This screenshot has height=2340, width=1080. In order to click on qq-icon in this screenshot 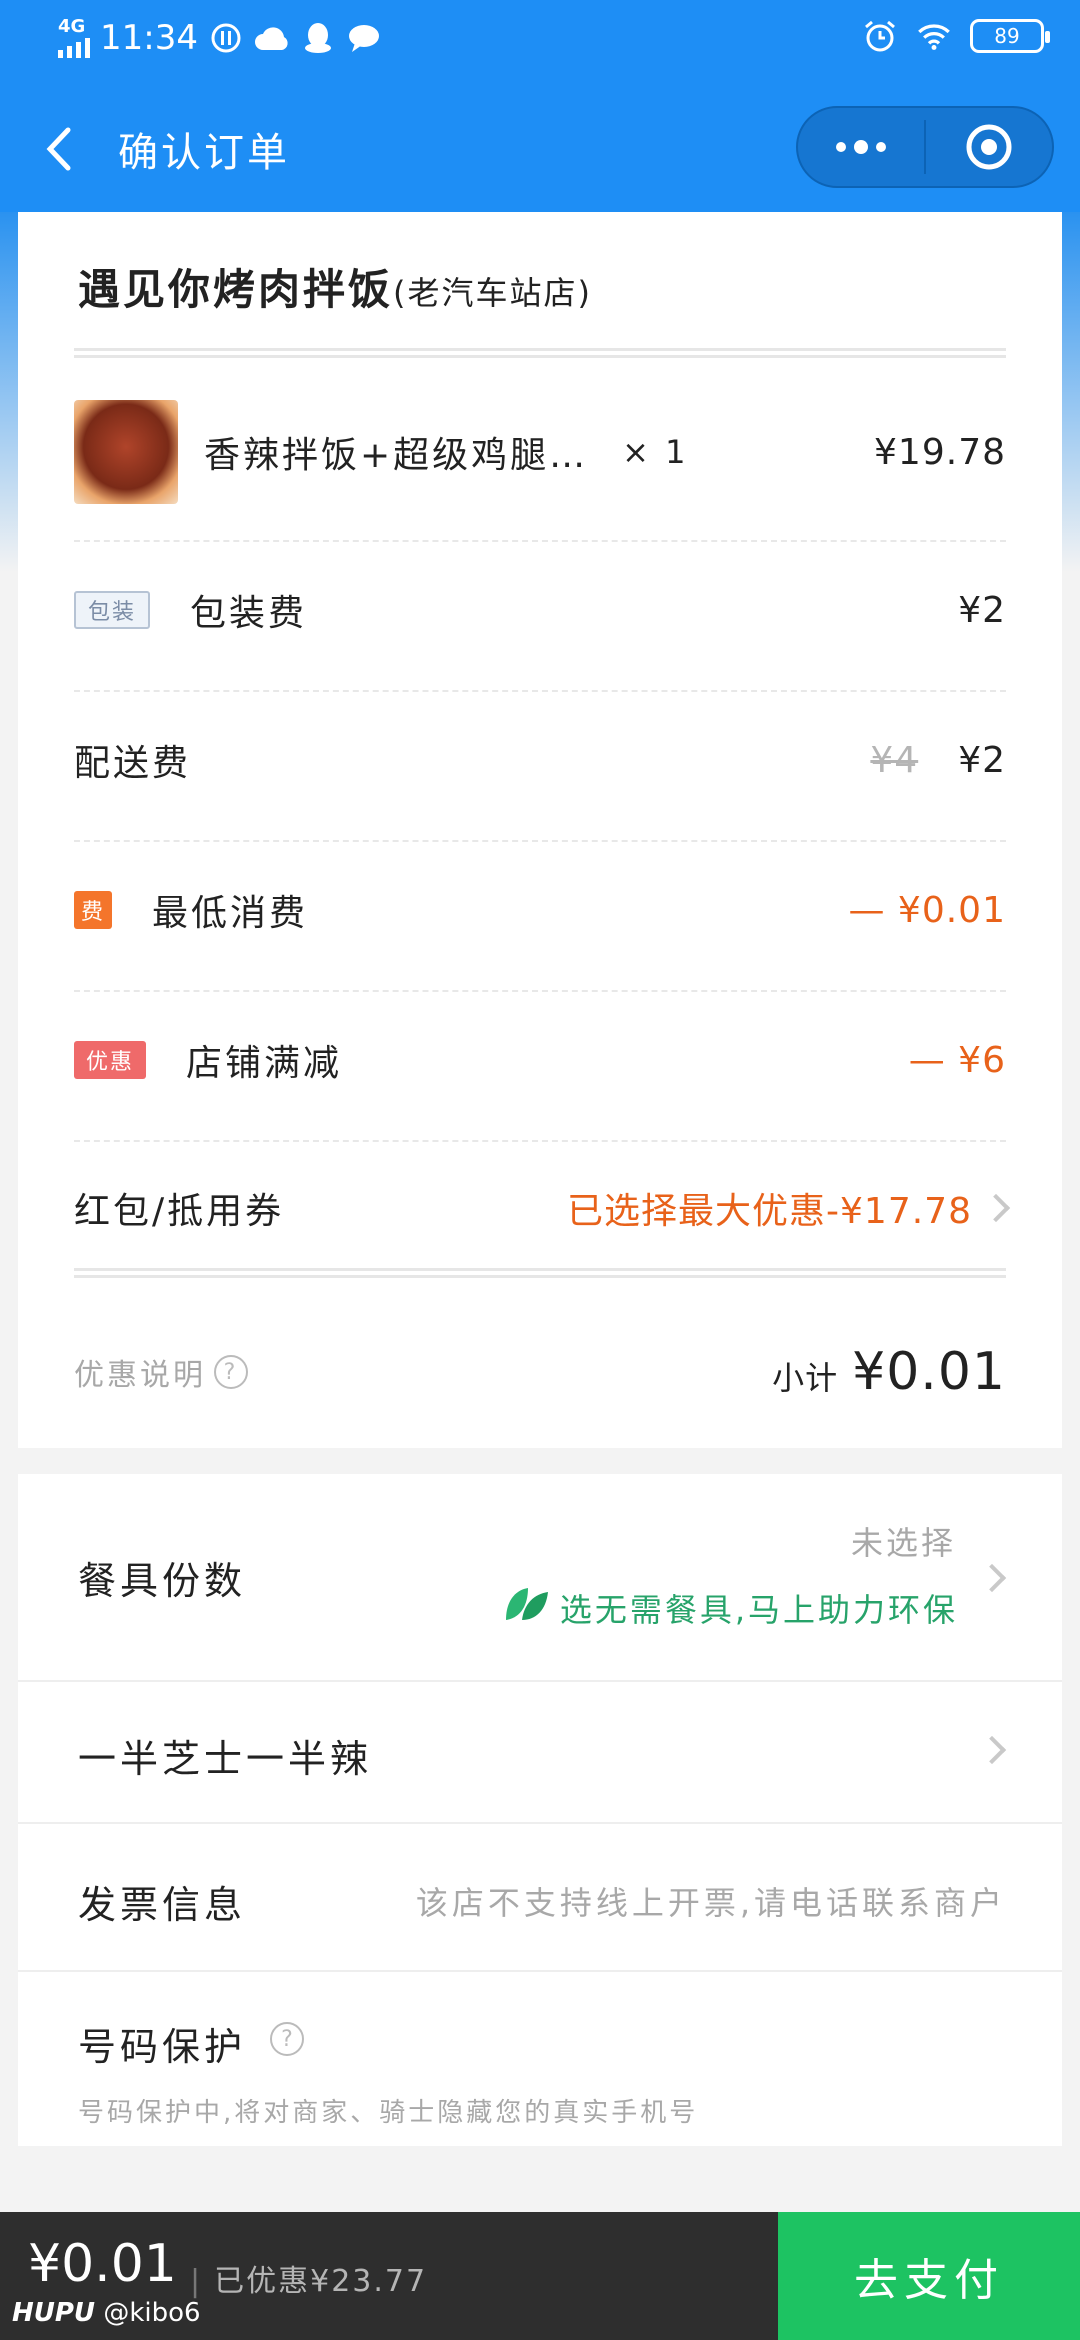, I will do `click(318, 38)`.